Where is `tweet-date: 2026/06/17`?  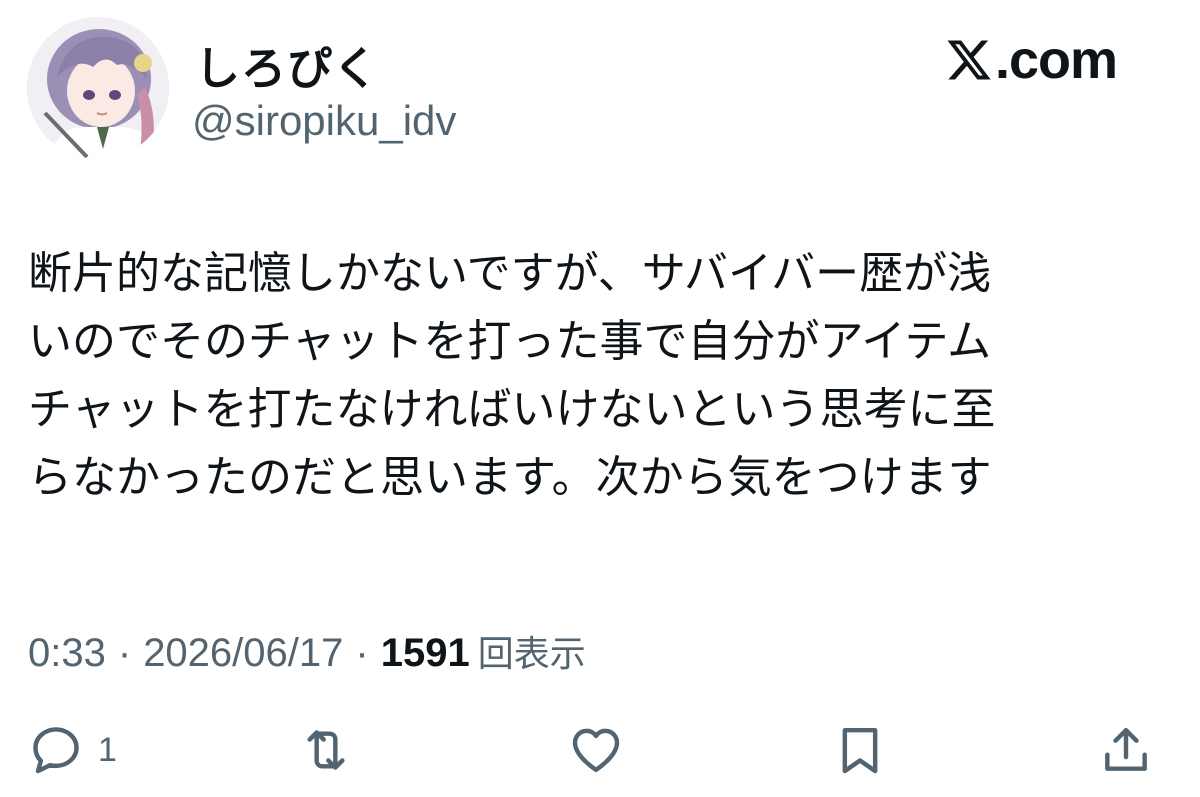 tweet-date: 2026/06/17 is located at coordinates (243, 653).